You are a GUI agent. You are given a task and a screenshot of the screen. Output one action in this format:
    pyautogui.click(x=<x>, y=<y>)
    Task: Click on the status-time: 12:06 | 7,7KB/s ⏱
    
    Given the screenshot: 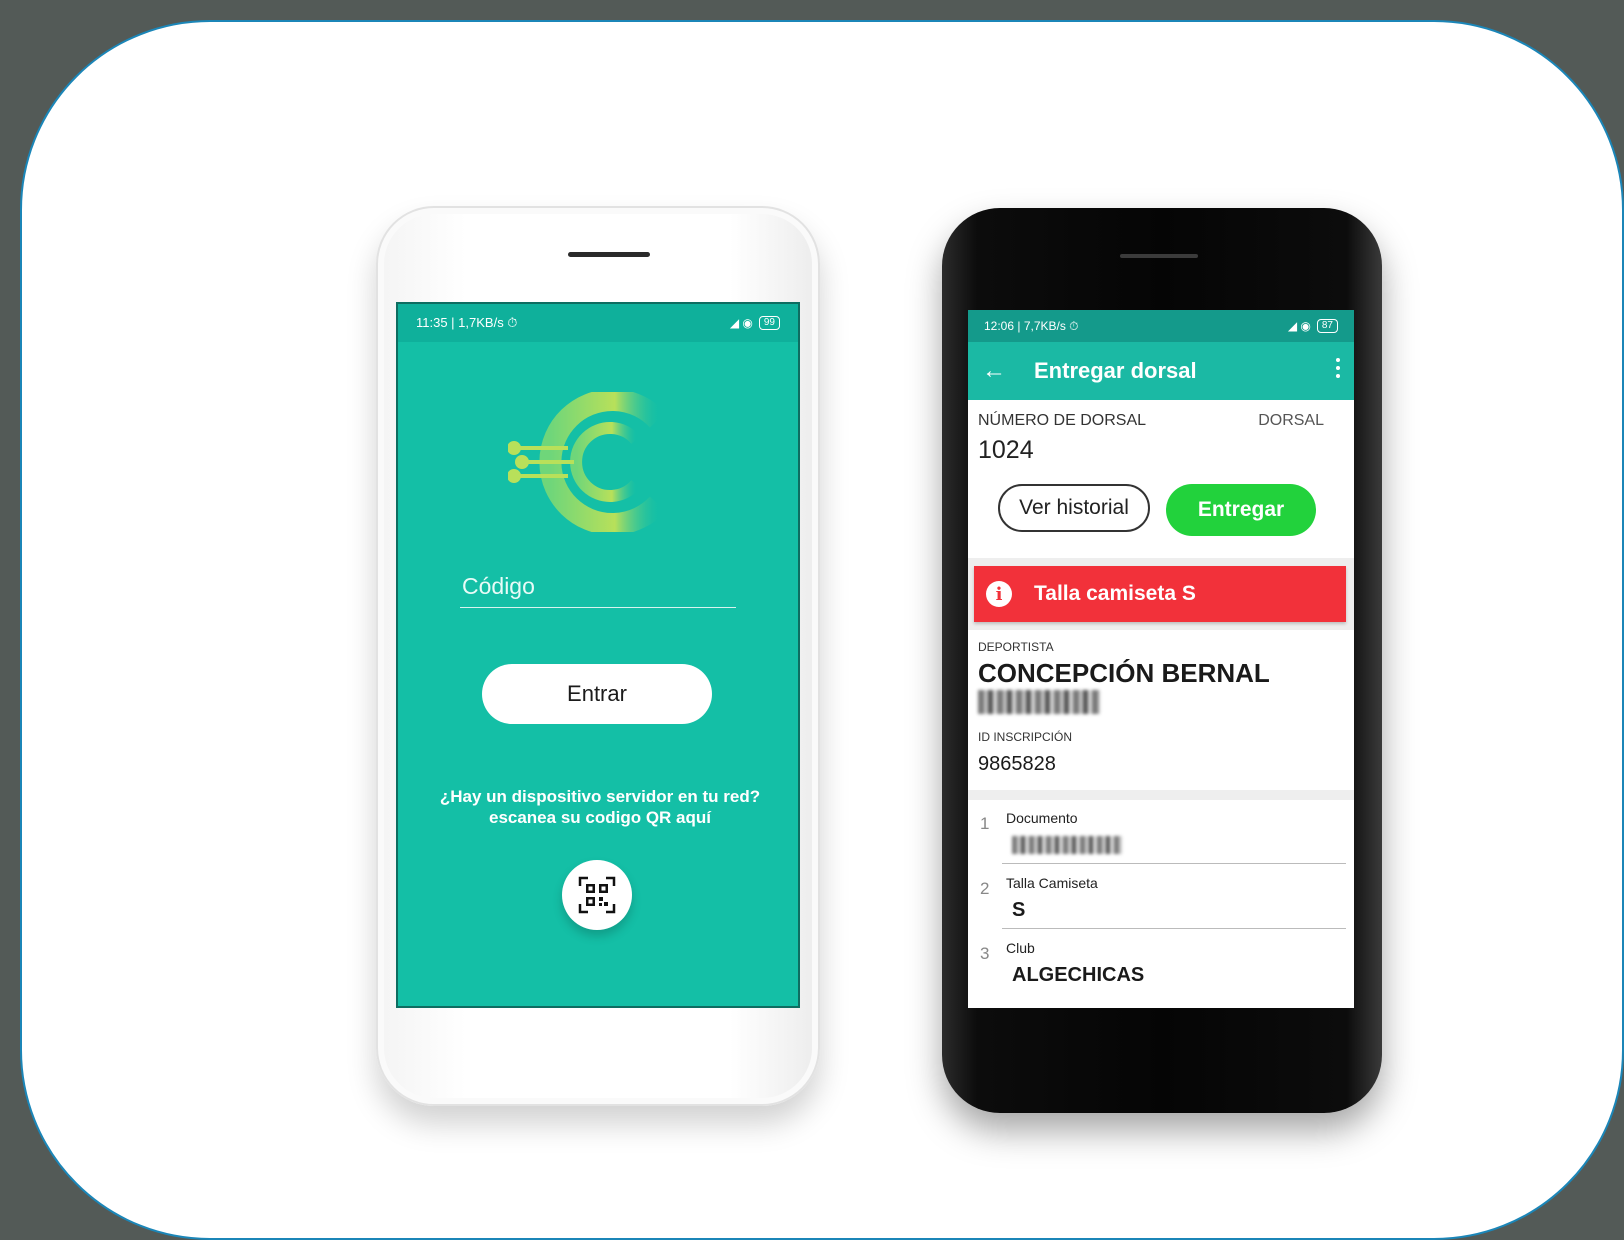 What is the action you would take?
    pyautogui.click(x=1031, y=325)
    